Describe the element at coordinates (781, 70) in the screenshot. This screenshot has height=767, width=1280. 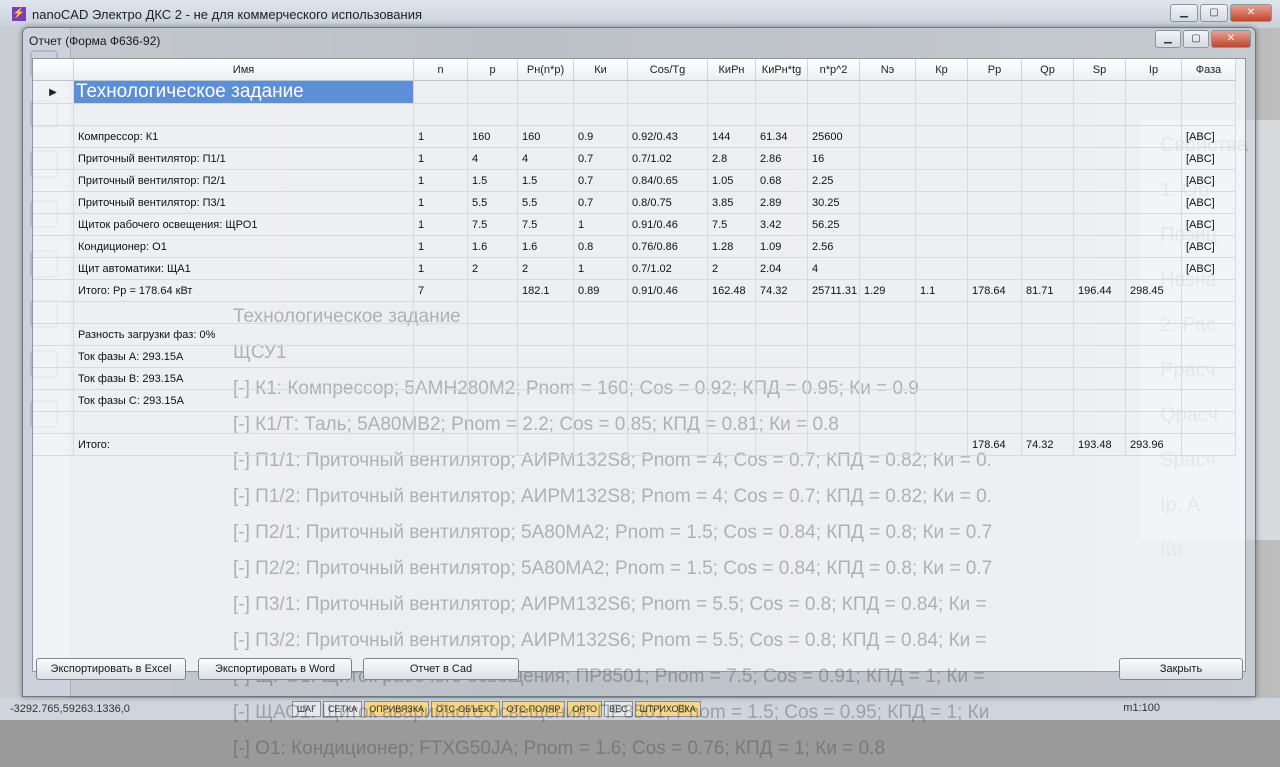
I see `column-header: КиРн*tg` at that location.